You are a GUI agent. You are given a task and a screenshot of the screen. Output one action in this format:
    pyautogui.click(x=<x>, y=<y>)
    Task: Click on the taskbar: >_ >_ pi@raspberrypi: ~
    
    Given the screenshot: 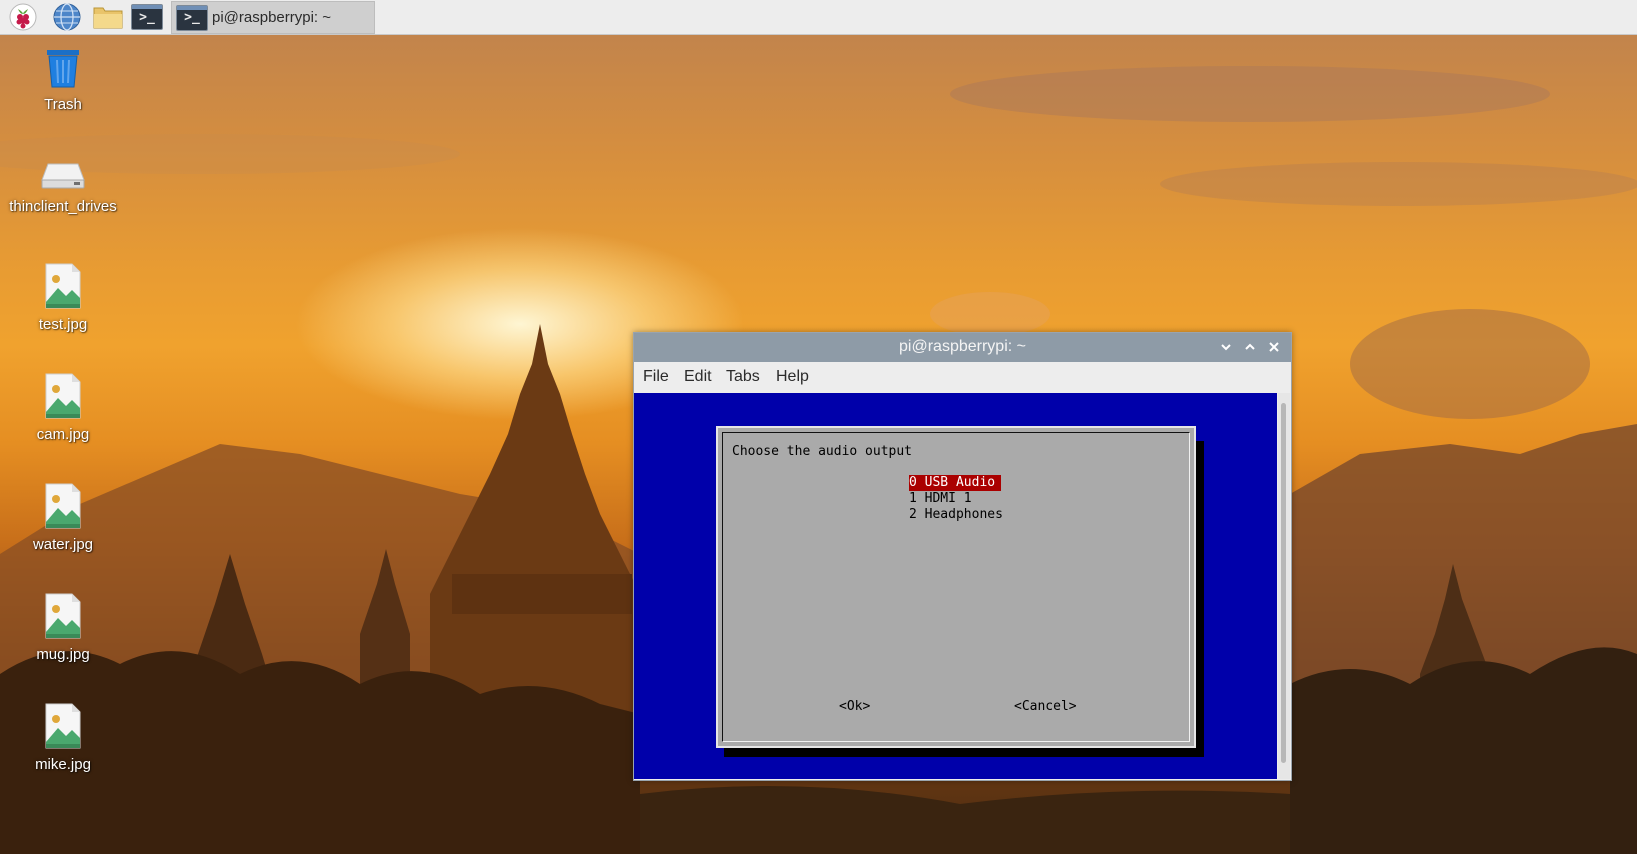 What is the action you would take?
    pyautogui.click(x=818, y=17)
    